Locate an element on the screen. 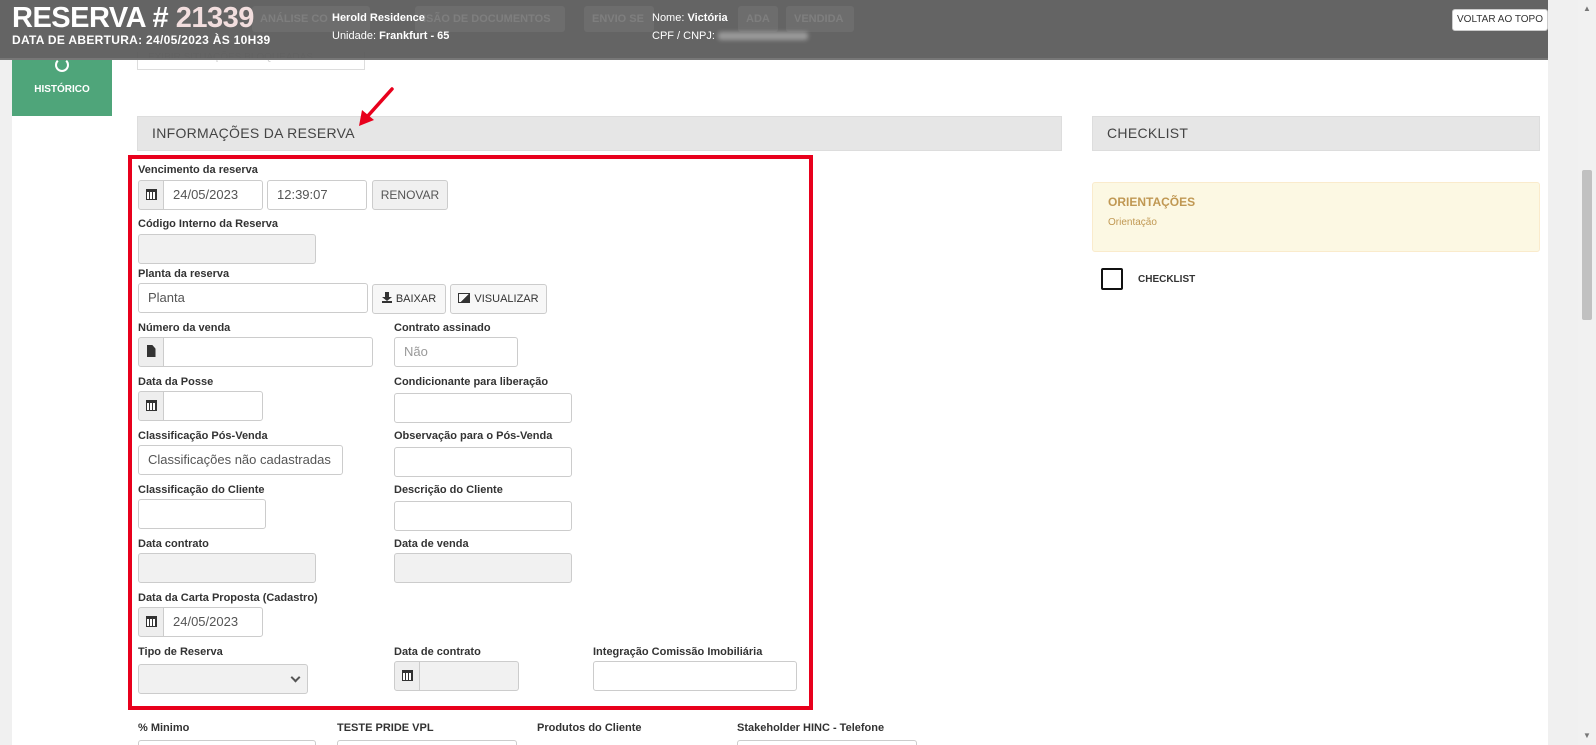 The image size is (1596, 745). contrato-assinado-label: Contrato assinado is located at coordinates (442, 328).